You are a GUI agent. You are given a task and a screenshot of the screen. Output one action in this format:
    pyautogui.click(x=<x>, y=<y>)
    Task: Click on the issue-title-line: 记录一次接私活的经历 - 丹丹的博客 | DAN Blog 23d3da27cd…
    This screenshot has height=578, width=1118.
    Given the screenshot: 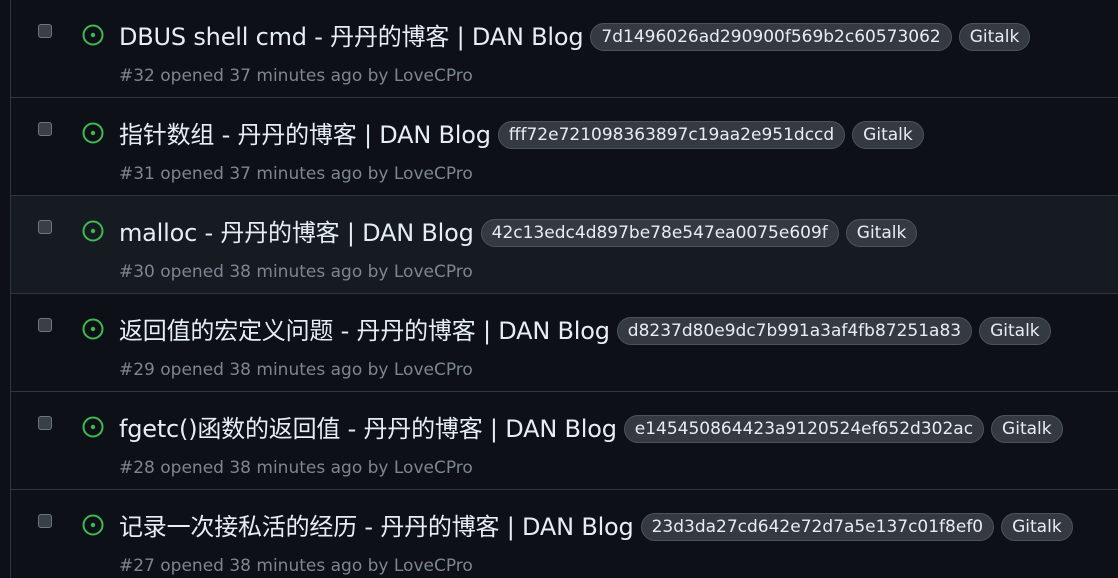 What is the action you would take?
    pyautogui.click(x=596, y=527)
    